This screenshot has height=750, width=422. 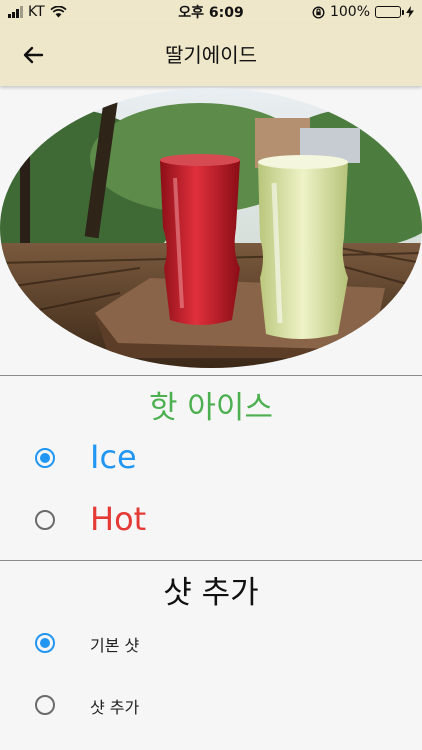 I want to click on option-label-default-shot: 기본 샷, so click(x=115, y=645).